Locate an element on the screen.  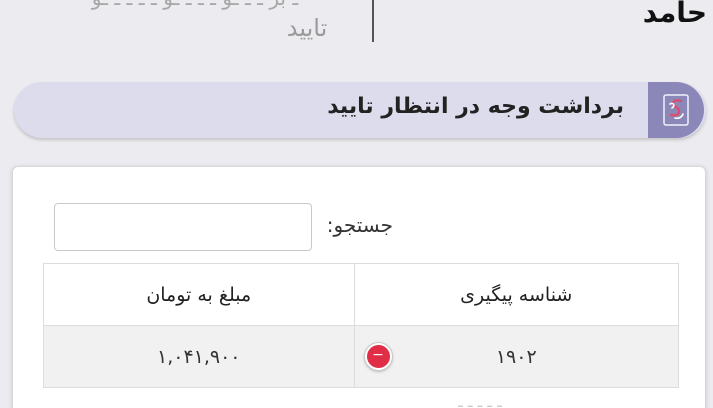
brand-logo-icon is located at coordinates (676, 110).